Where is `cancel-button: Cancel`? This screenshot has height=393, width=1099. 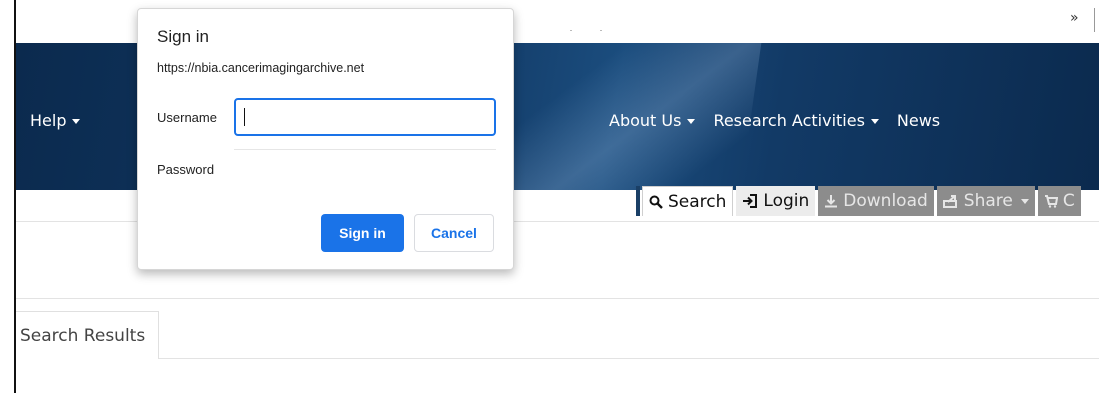
cancel-button: Cancel is located at coordinates (454, 233).